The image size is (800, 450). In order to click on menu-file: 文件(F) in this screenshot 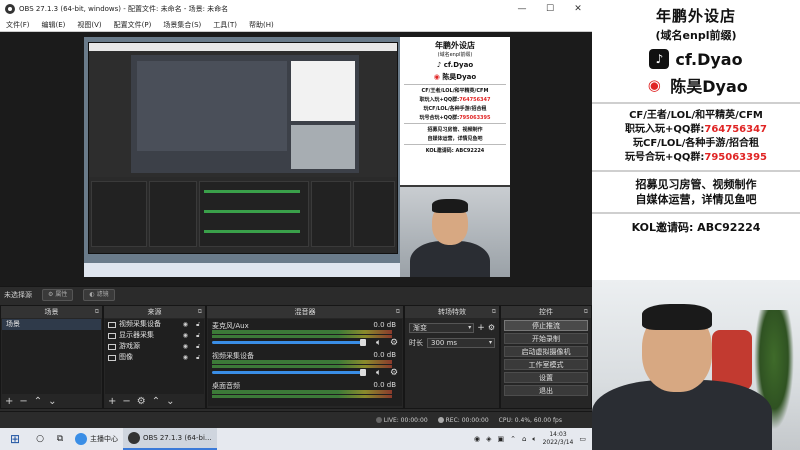, I will do `click(18, 25)`.